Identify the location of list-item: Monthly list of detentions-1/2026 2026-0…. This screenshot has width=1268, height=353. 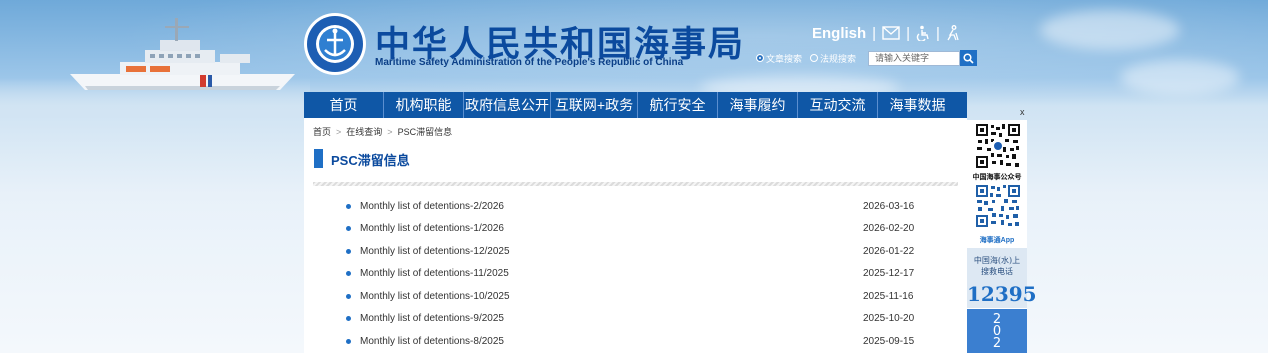
(635, 229).